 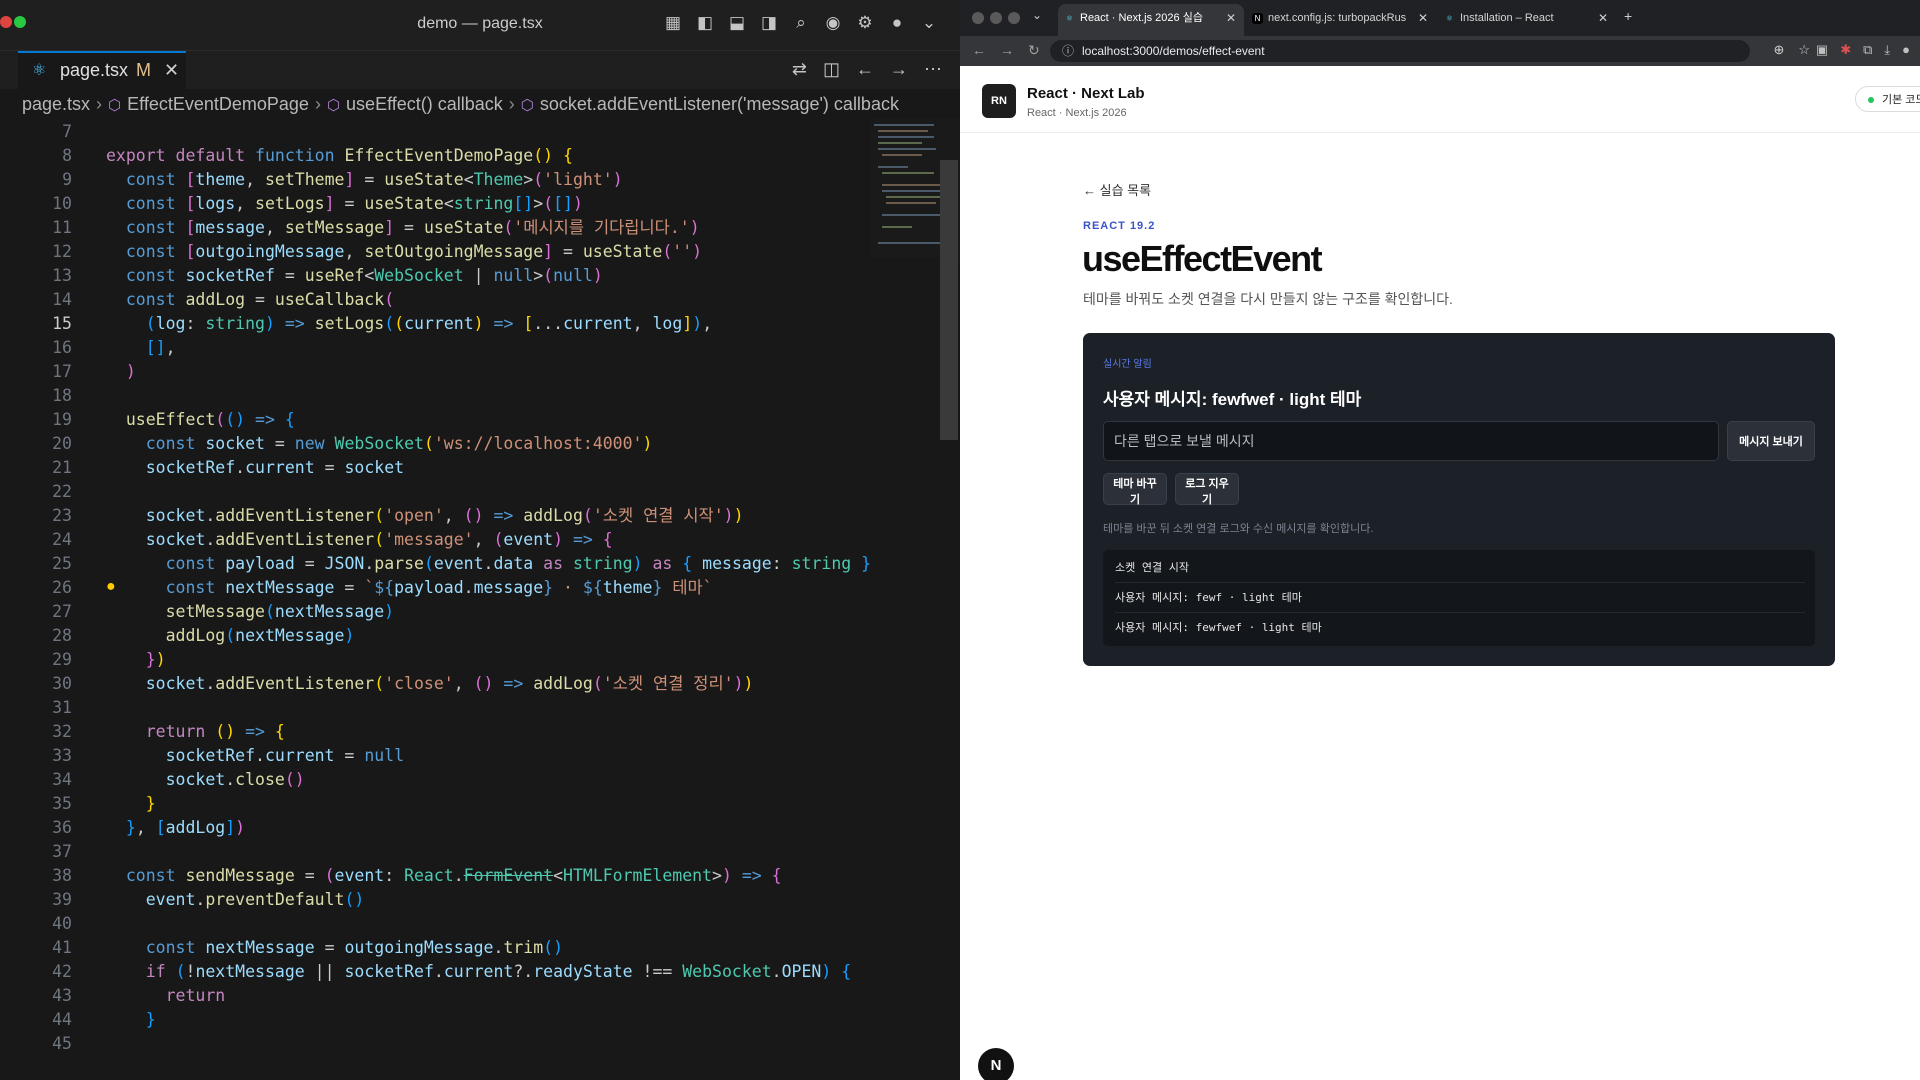 I want to click on code-line: 22, so click(x=435, y=492).